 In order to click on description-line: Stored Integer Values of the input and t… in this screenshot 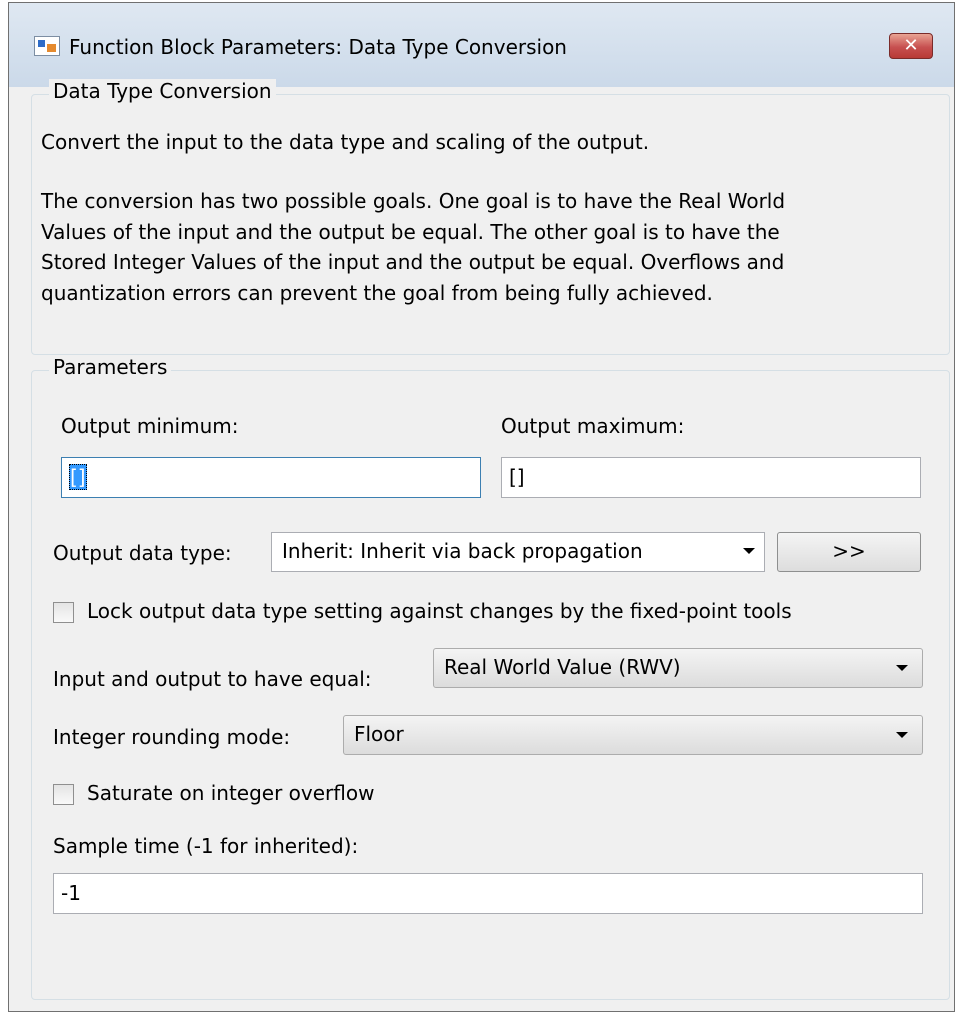, I will do `click(413, 262)`.